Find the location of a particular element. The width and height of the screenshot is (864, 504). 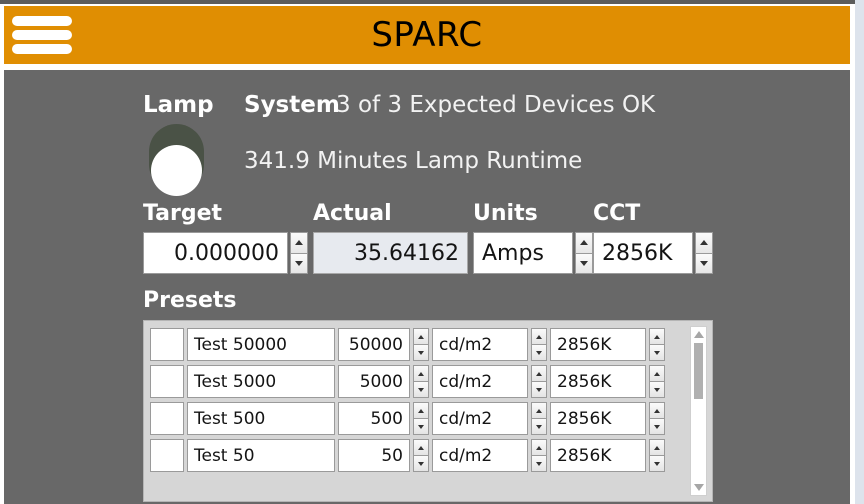

units-spinner-up is located at coordinates (584, 243).